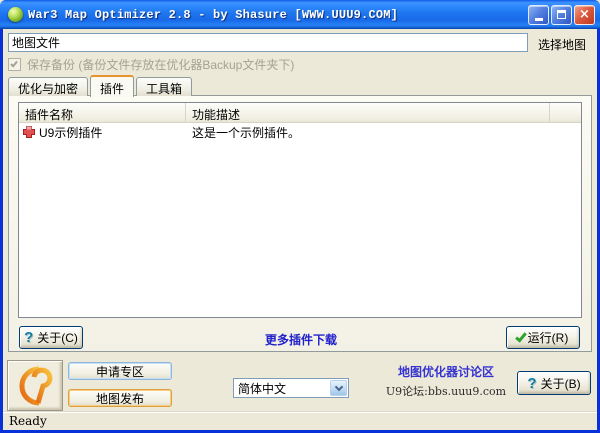 This screenshot has width=600, height=433. I want to click on maximize-icon, so click(561, 14).